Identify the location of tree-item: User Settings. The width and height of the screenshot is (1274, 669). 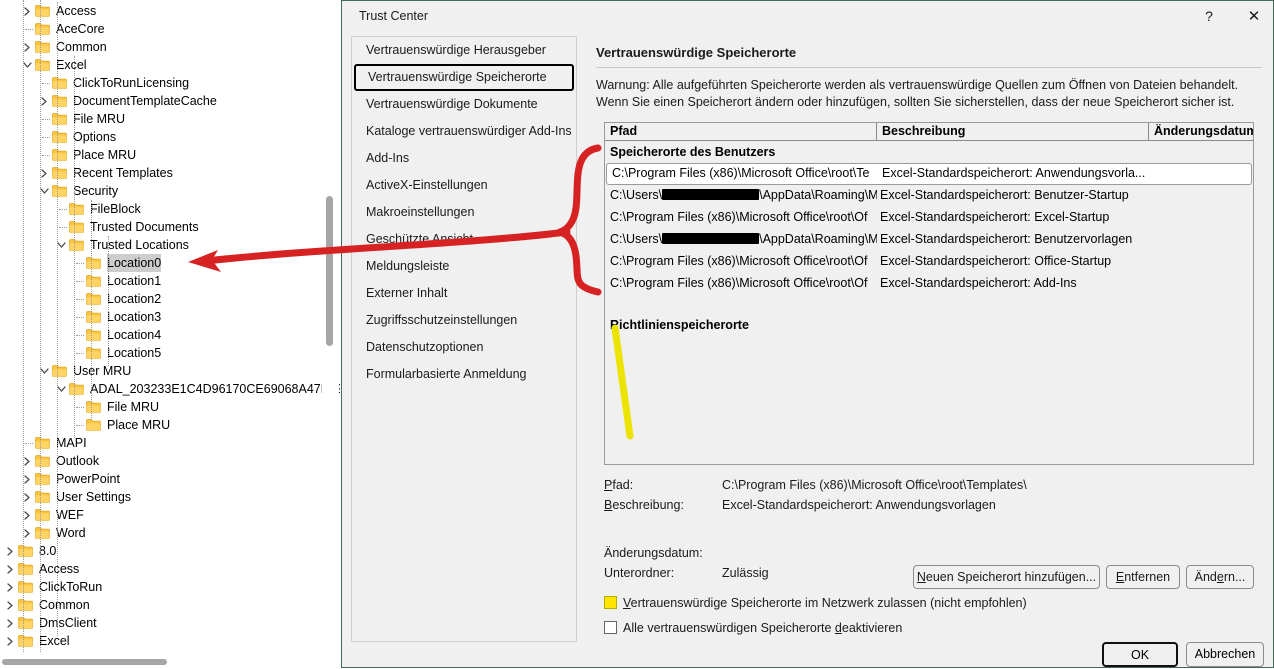
(161, 497).